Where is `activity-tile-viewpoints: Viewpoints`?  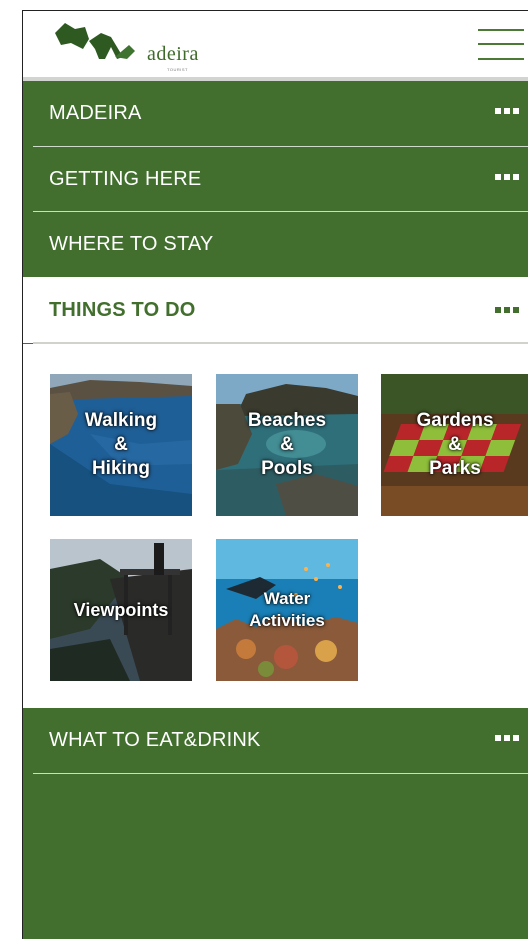 activity-tile-viewpoints: Viewpoints is located at coordinates (121, 610).